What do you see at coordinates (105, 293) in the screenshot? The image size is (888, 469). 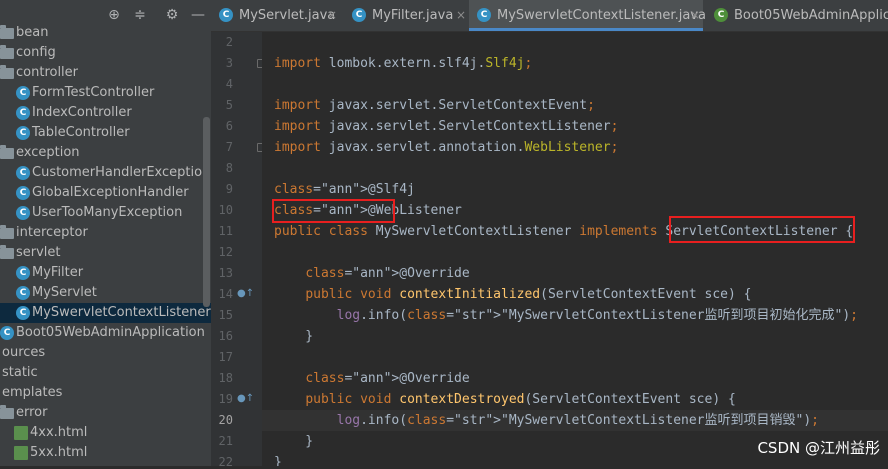 I see `tree-file-item: C MyServlet` at bounding box center [105, 293].